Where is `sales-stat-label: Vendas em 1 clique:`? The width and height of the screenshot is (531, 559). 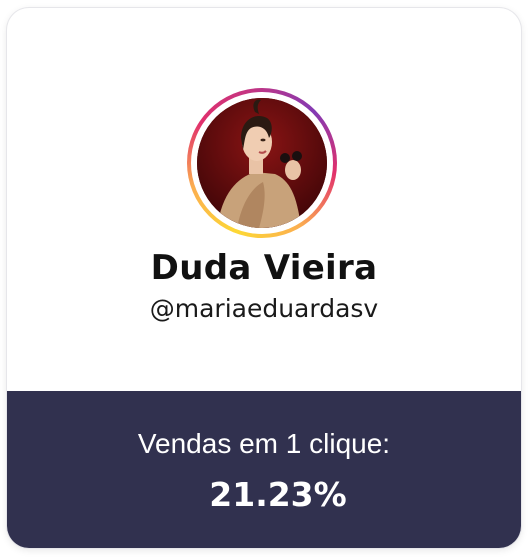 sales-stat-label: Vendas em 1 clique: is located at coordinates (264, 443).